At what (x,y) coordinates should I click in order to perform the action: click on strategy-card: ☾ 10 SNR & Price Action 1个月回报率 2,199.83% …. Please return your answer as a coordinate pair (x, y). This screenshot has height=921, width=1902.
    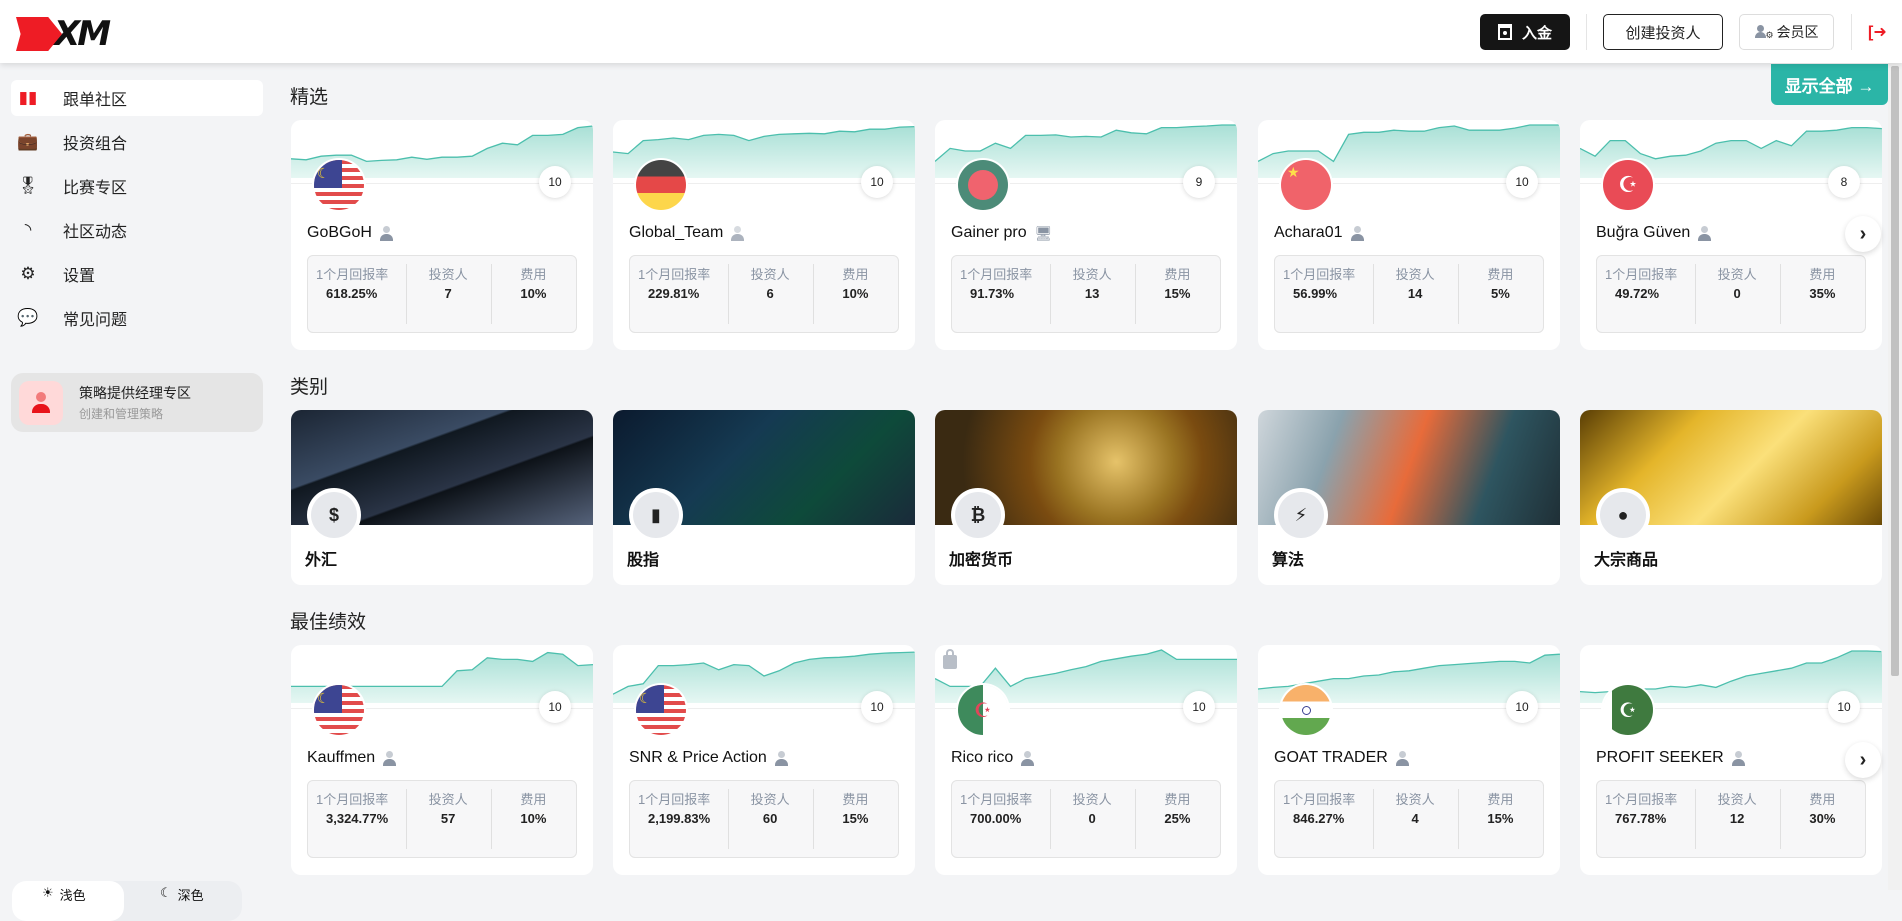
    Looking at the image, I should click on (764, 760).